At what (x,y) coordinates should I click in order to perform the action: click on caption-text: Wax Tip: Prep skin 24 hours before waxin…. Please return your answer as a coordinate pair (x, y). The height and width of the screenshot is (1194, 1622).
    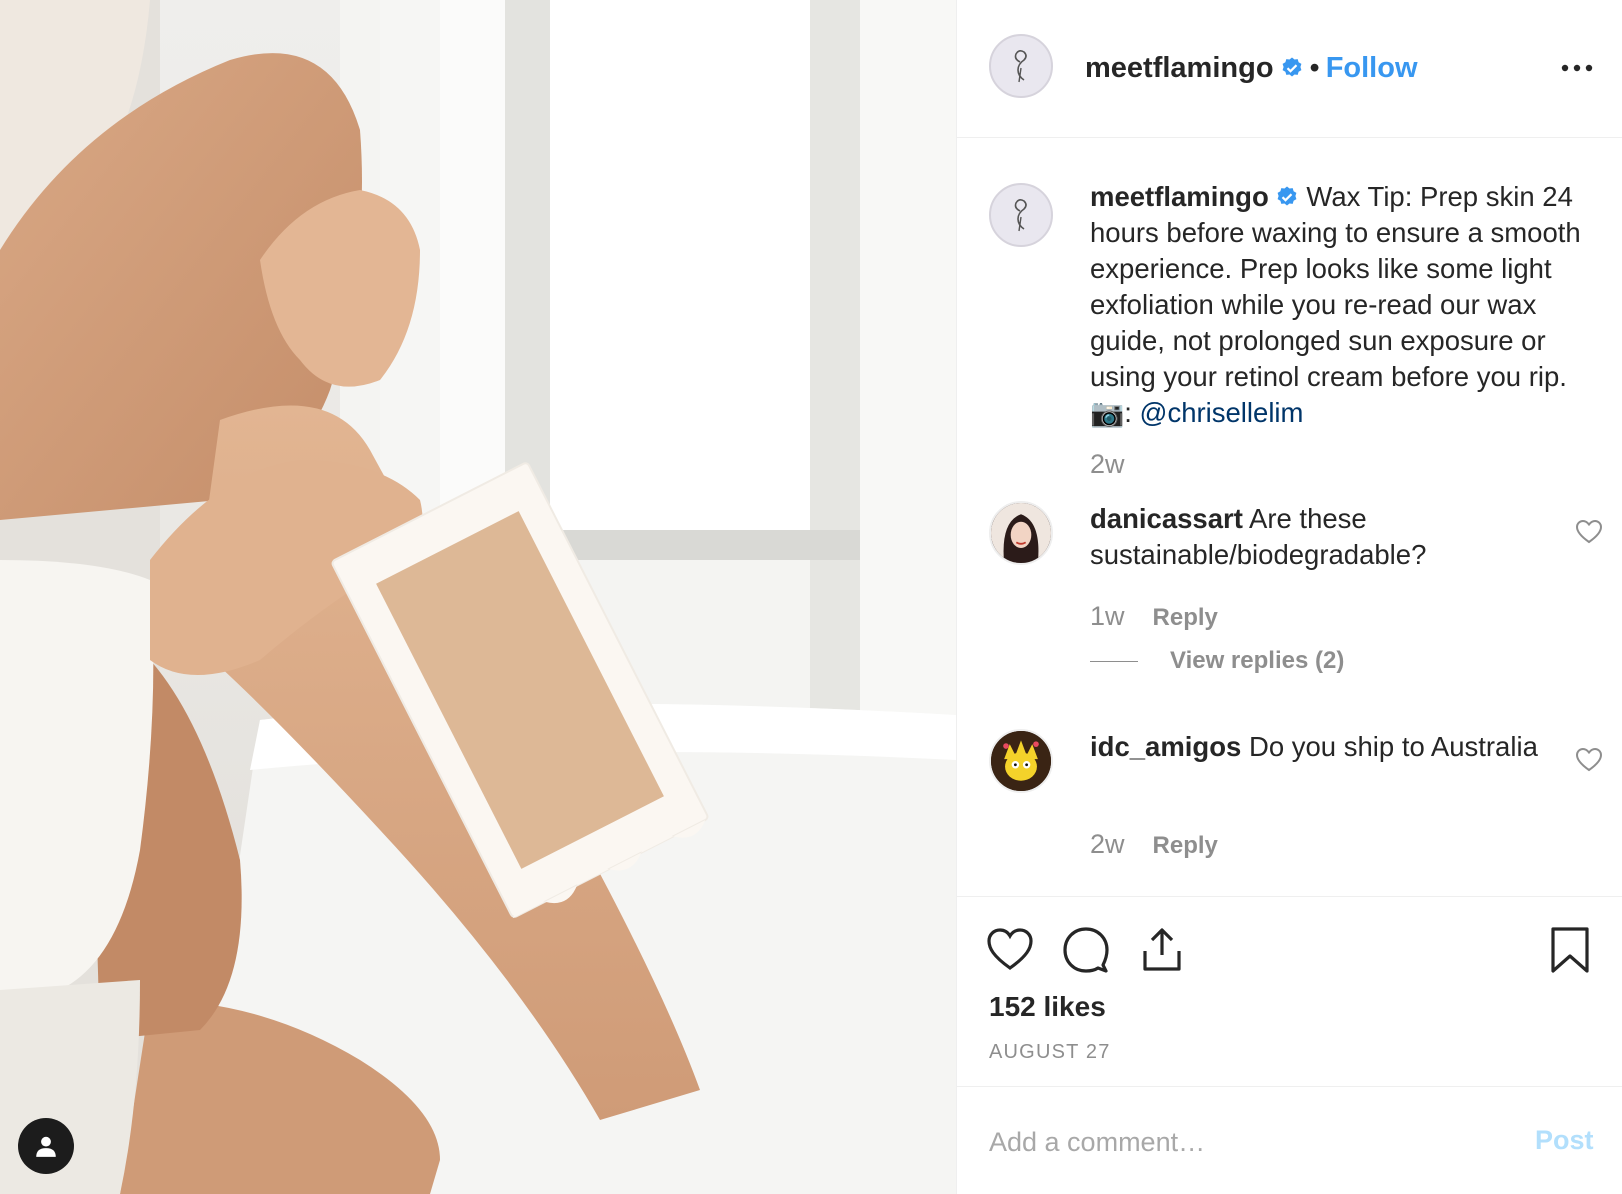
    Looking at the image, I should click on (1335, 304).